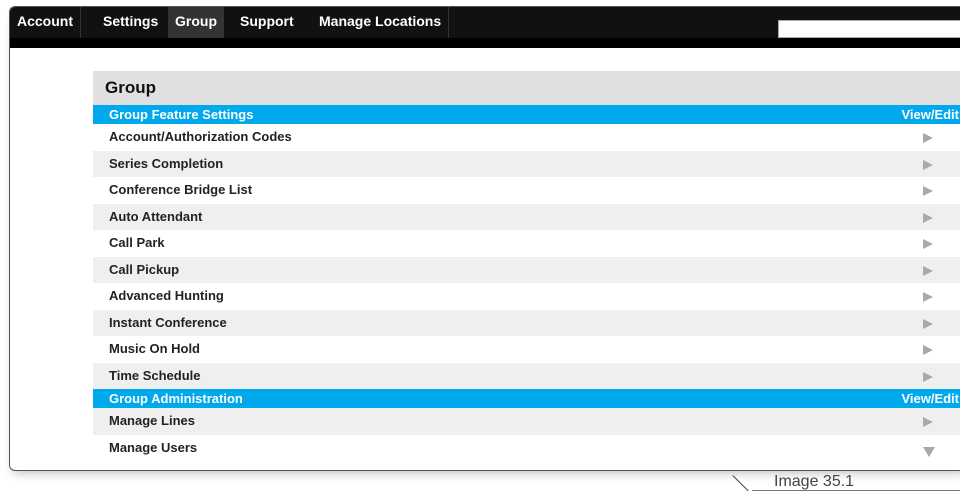  What do you see at coordinates (526, 322) in the screenshot?
I see `list-item: Instant Conference` at bounding box center [526, 322].